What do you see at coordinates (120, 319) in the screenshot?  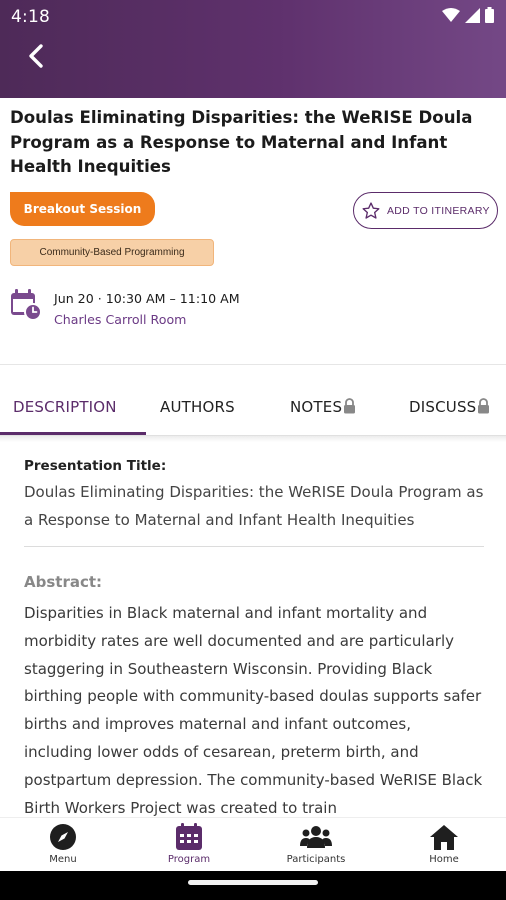 I see `session-room-link: Charles Carroll Room` at bounding box center [120, 319].